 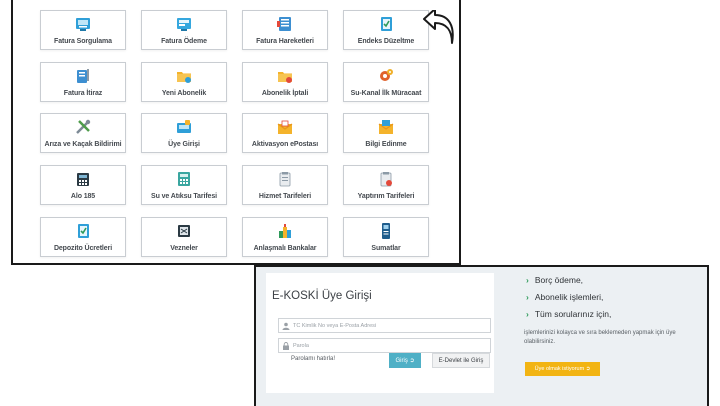 What do you see at coordinates (184, 179) in the screenshot?
I see `calculator-icon` at bounding box center [184, 179].